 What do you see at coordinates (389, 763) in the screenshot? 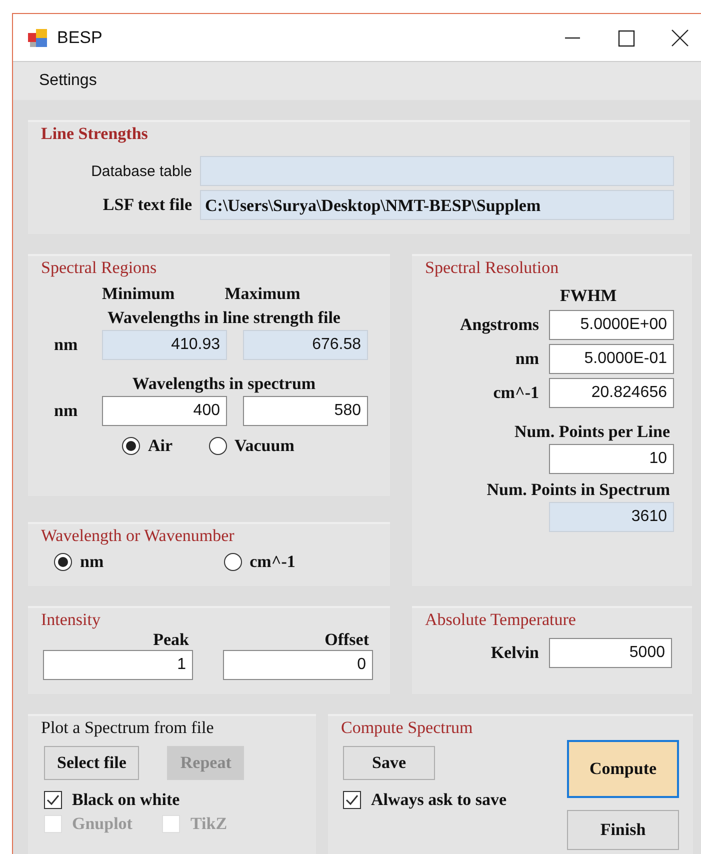
I see `save-button: Save` at bounding box center [389, 763].